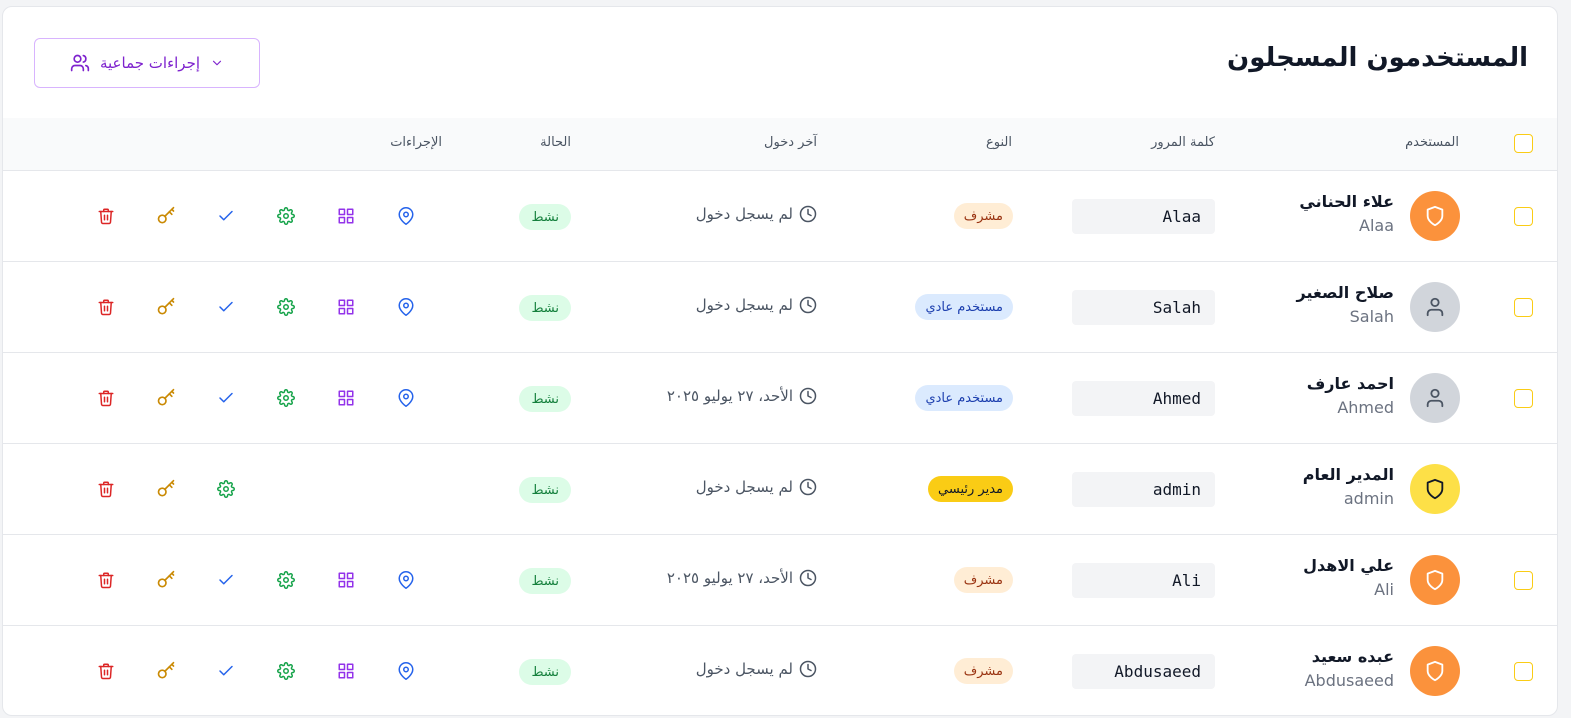 The image size is (1571, 718). Describe the element at coordinates (1368, 498) in the screenshot. I see `user-login: admin` at that location.